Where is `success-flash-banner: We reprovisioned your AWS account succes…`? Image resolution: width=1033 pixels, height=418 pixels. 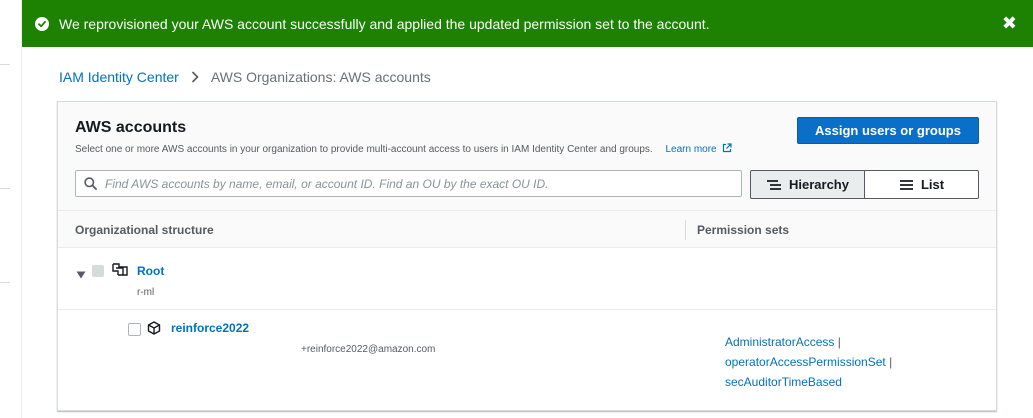
success-flash-banner: We reprovisioned your AWS account succes… is located at coordinates (527, 23).